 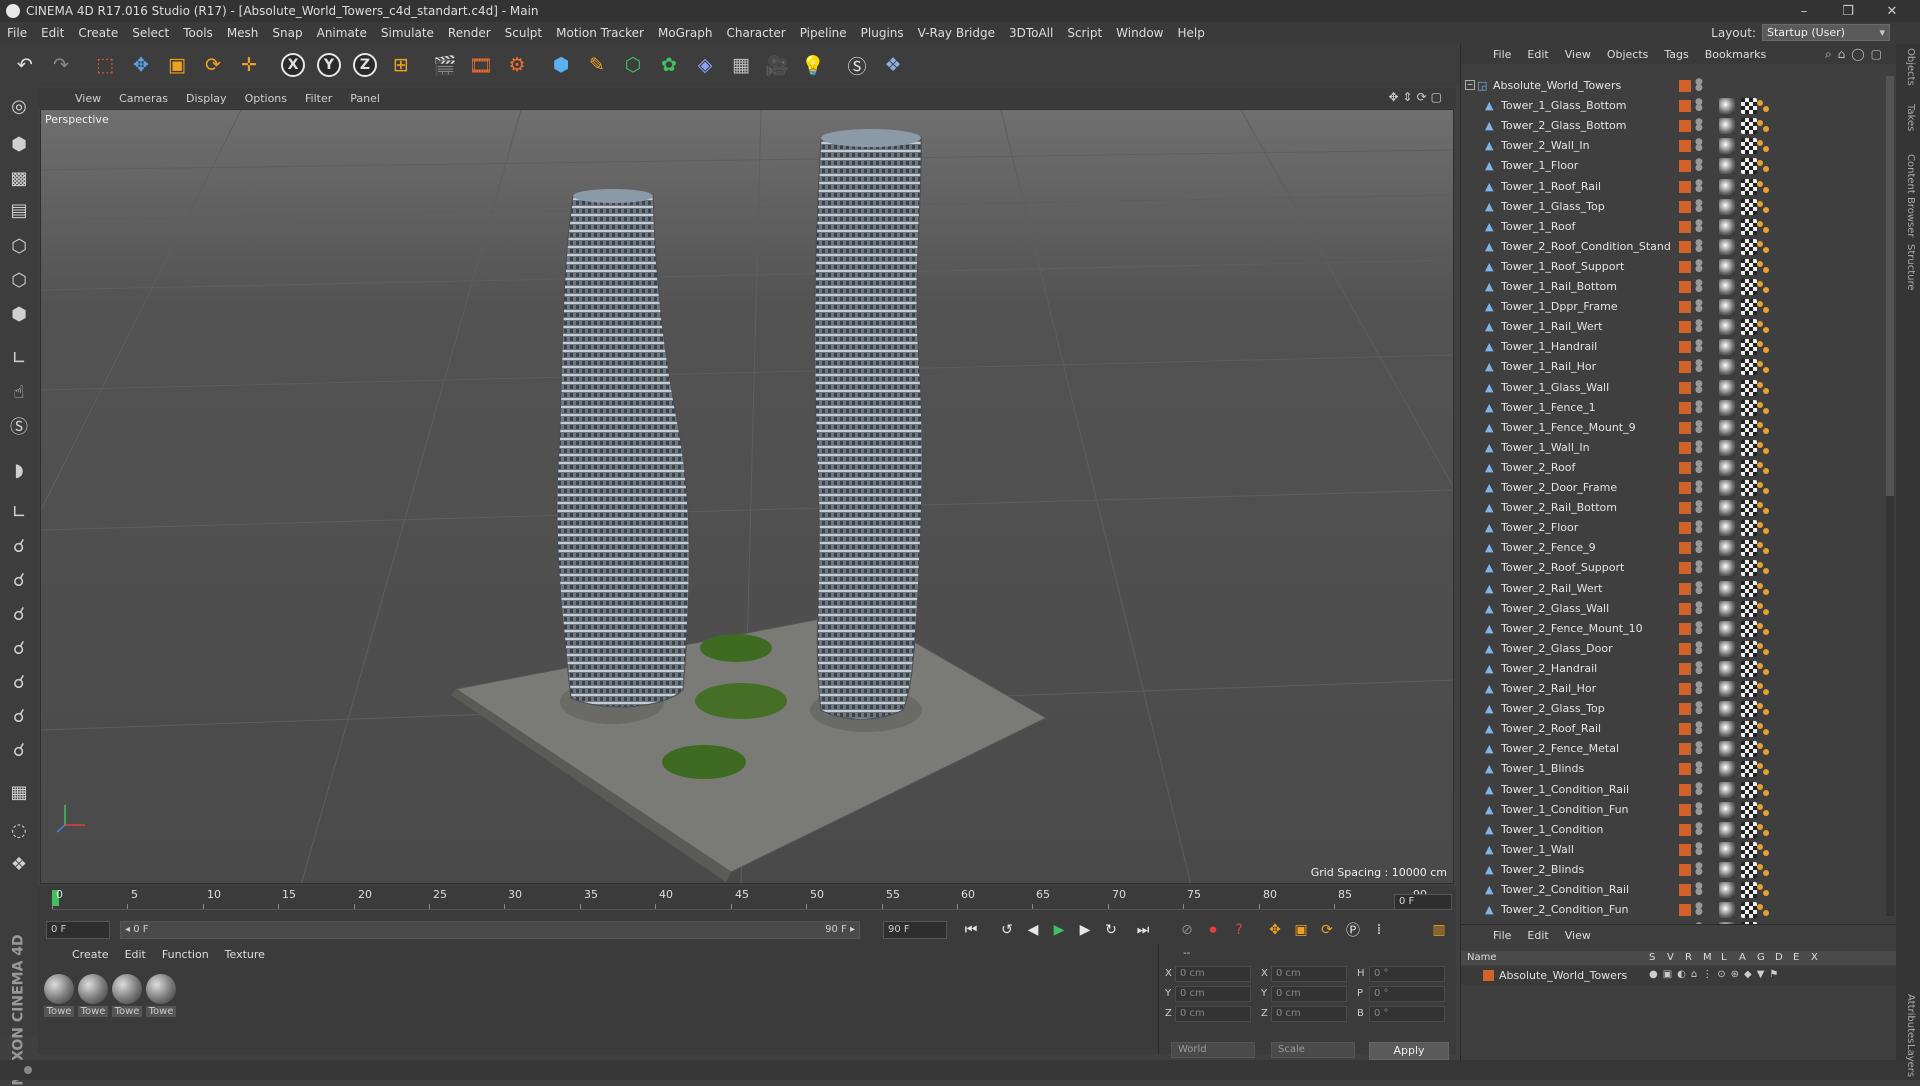 What do you see at coordinates (1313, 1050) in the screenshot?
I see `coord-mode-dropdown: Scale` at bounding box center [1313, 1050].